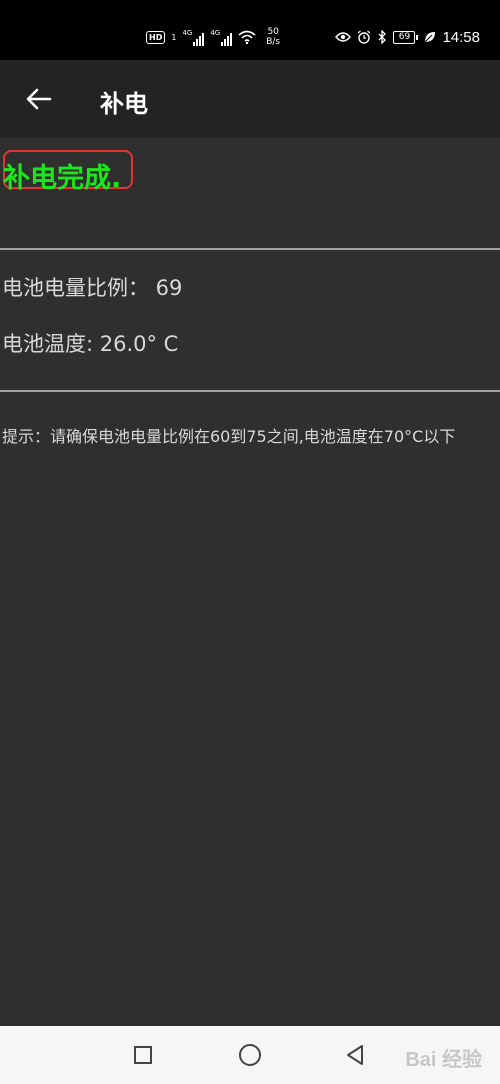 This screenshot has width=500, height=1084. What do you see at coordinates (273, 32) in the screenshot?
I see `speed-value: 50` at bounding box center [273, 32].